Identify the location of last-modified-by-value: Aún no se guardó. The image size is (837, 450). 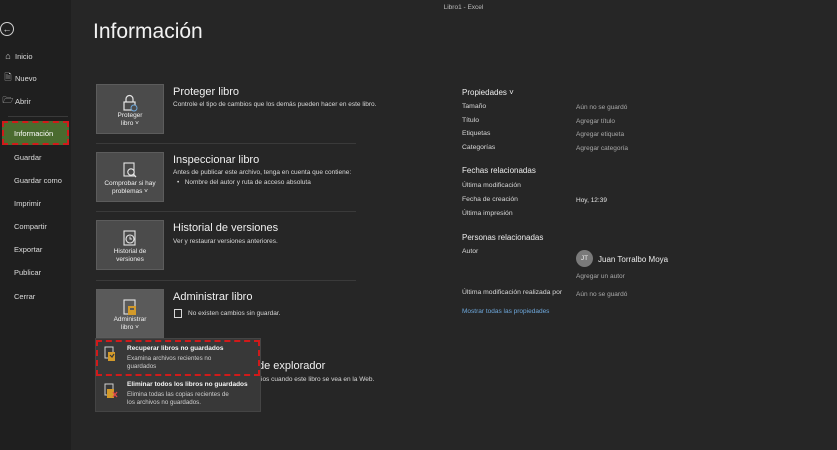
(602, 294).